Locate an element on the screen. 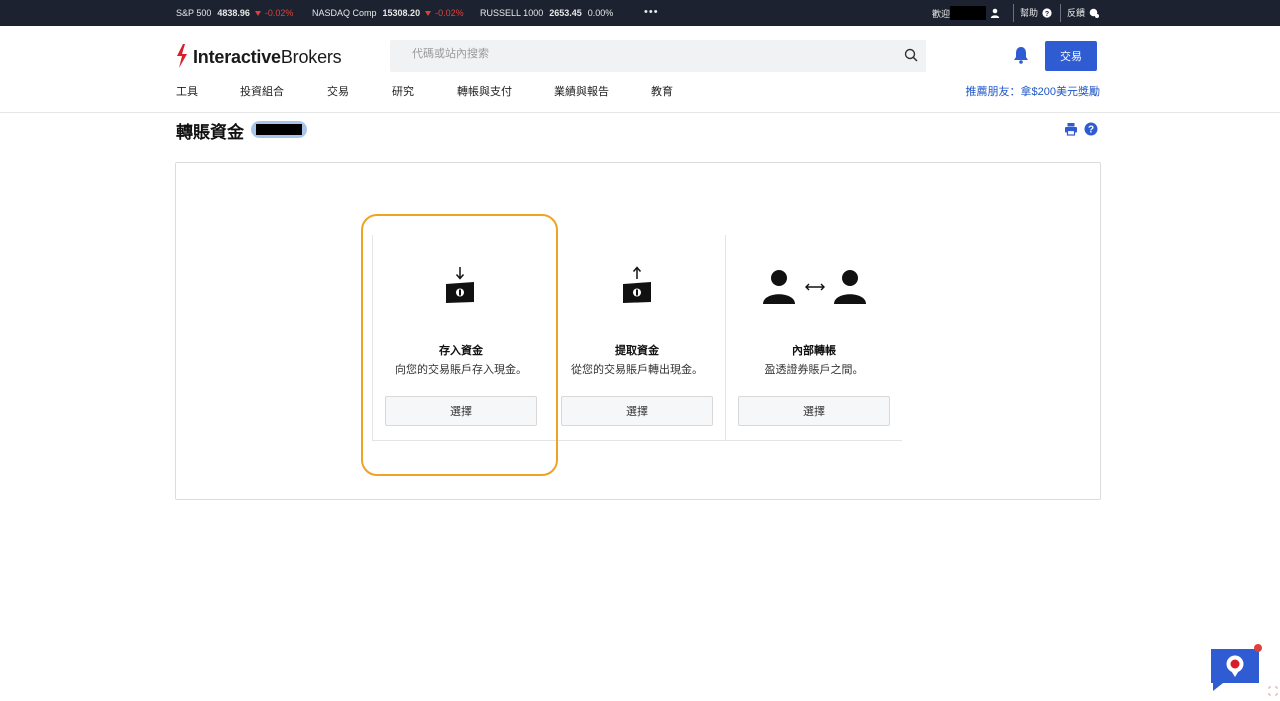  print-icon is located at coordinates (1071, 129).